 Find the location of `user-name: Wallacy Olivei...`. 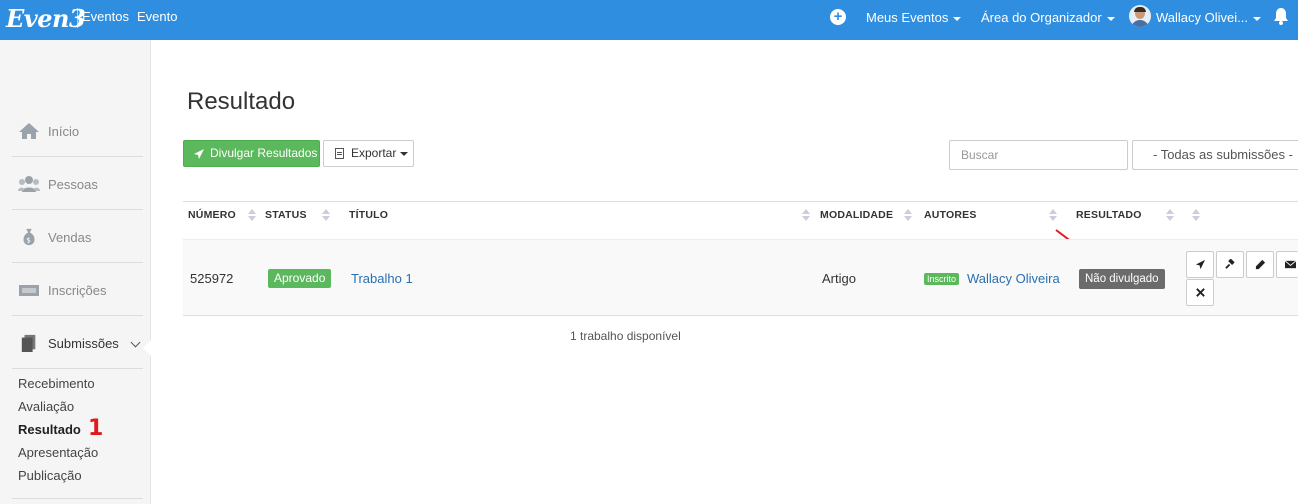

user-name: Wallacy Olivei... is located at coordinates (1202, 17).